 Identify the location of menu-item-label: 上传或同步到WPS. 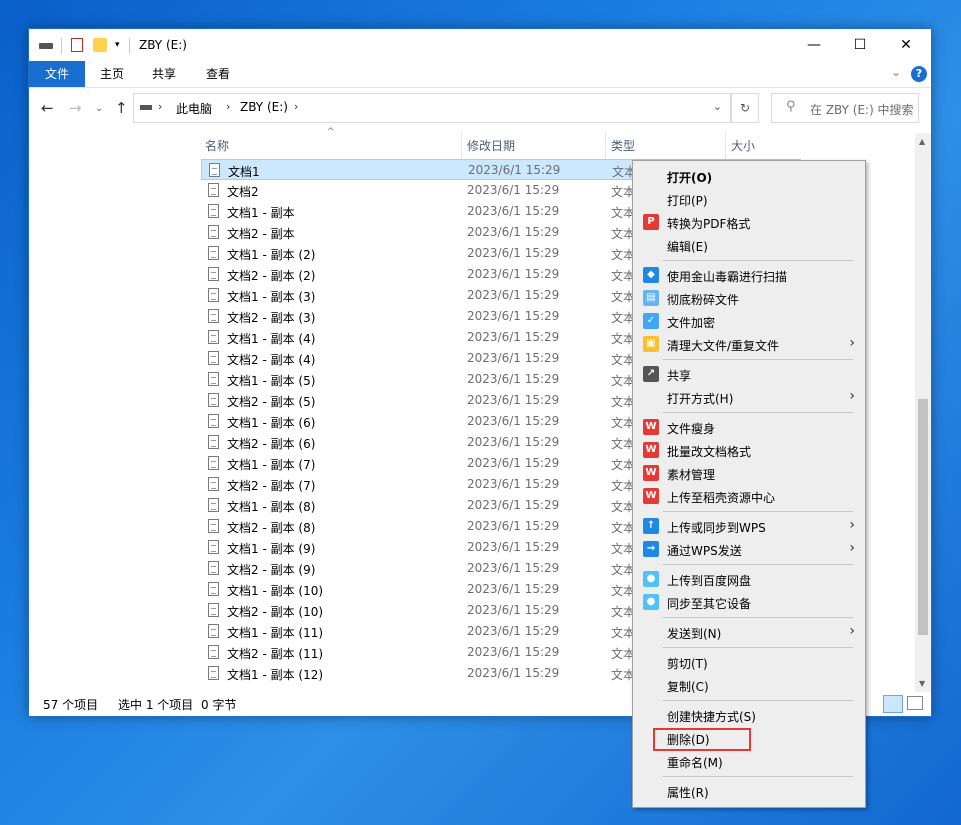
(716, 528).